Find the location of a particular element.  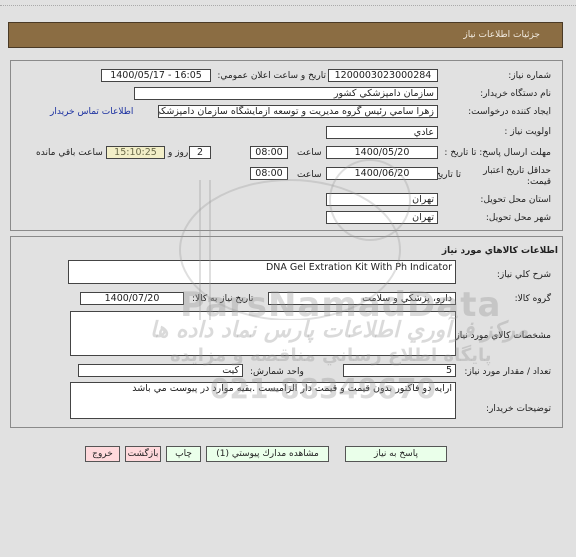

goods-need-date-label: تاريخ نياز به كالا: is located at coordinates (223, 299).